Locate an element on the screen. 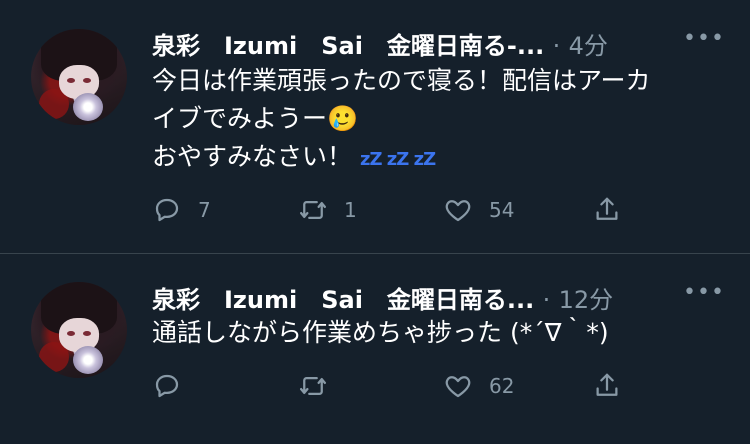 The image size is (750, 444). tweet-header: 泉彩 Izumi Sai 金曜日南る-... · 4分 is located at coordinates (432, 44).